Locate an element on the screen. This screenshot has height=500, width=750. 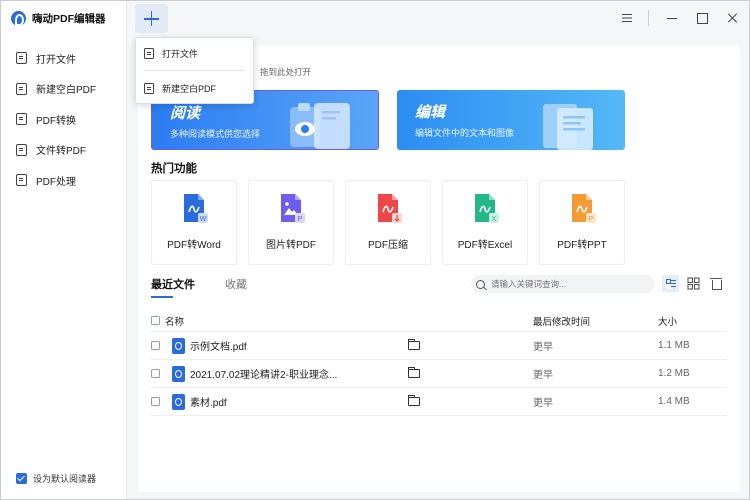
app-logo-icon is located at coordinates (18, 18).